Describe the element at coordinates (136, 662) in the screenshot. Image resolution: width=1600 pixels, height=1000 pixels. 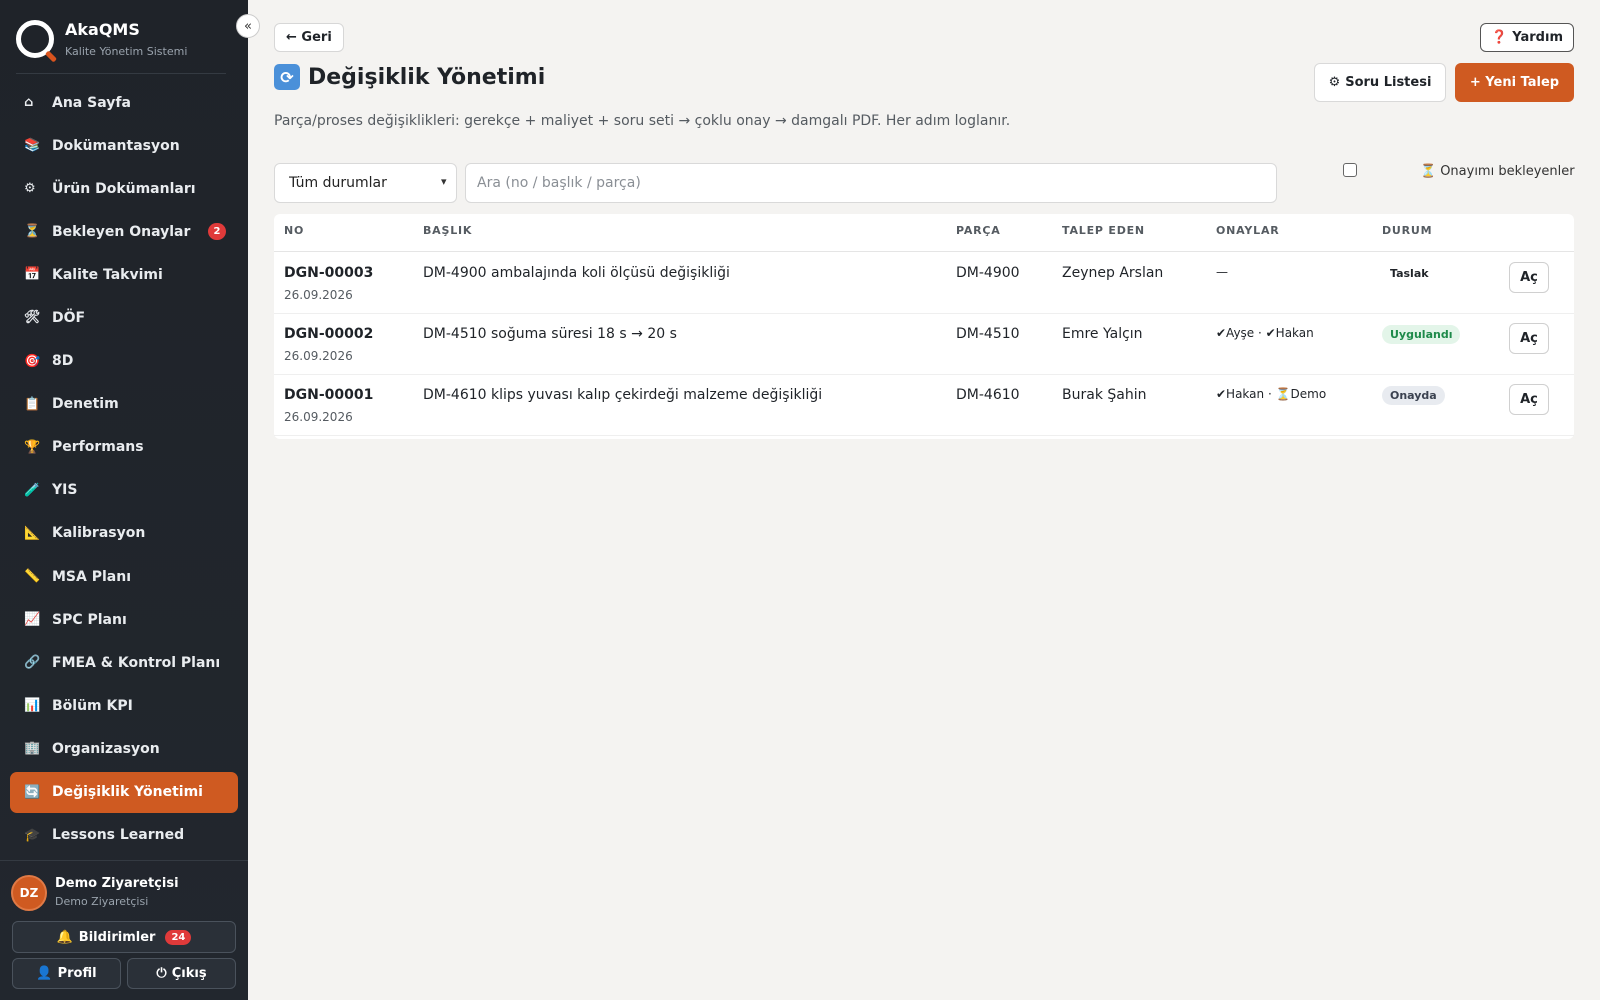
I see `sidebar-item-label: FMEA & Kontrol Planı` at that location.